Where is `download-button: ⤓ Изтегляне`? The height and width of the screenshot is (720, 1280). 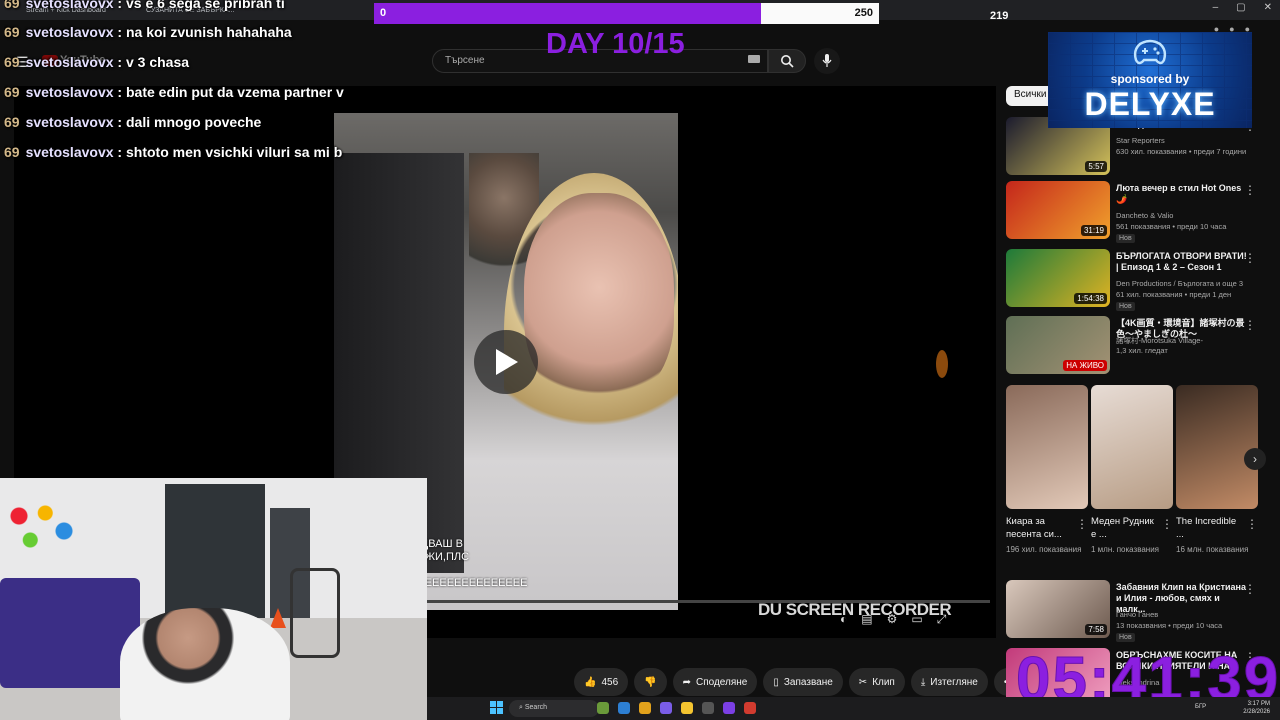 download-button: ⤓ Изтегляне is located at coordinates (949, 682).